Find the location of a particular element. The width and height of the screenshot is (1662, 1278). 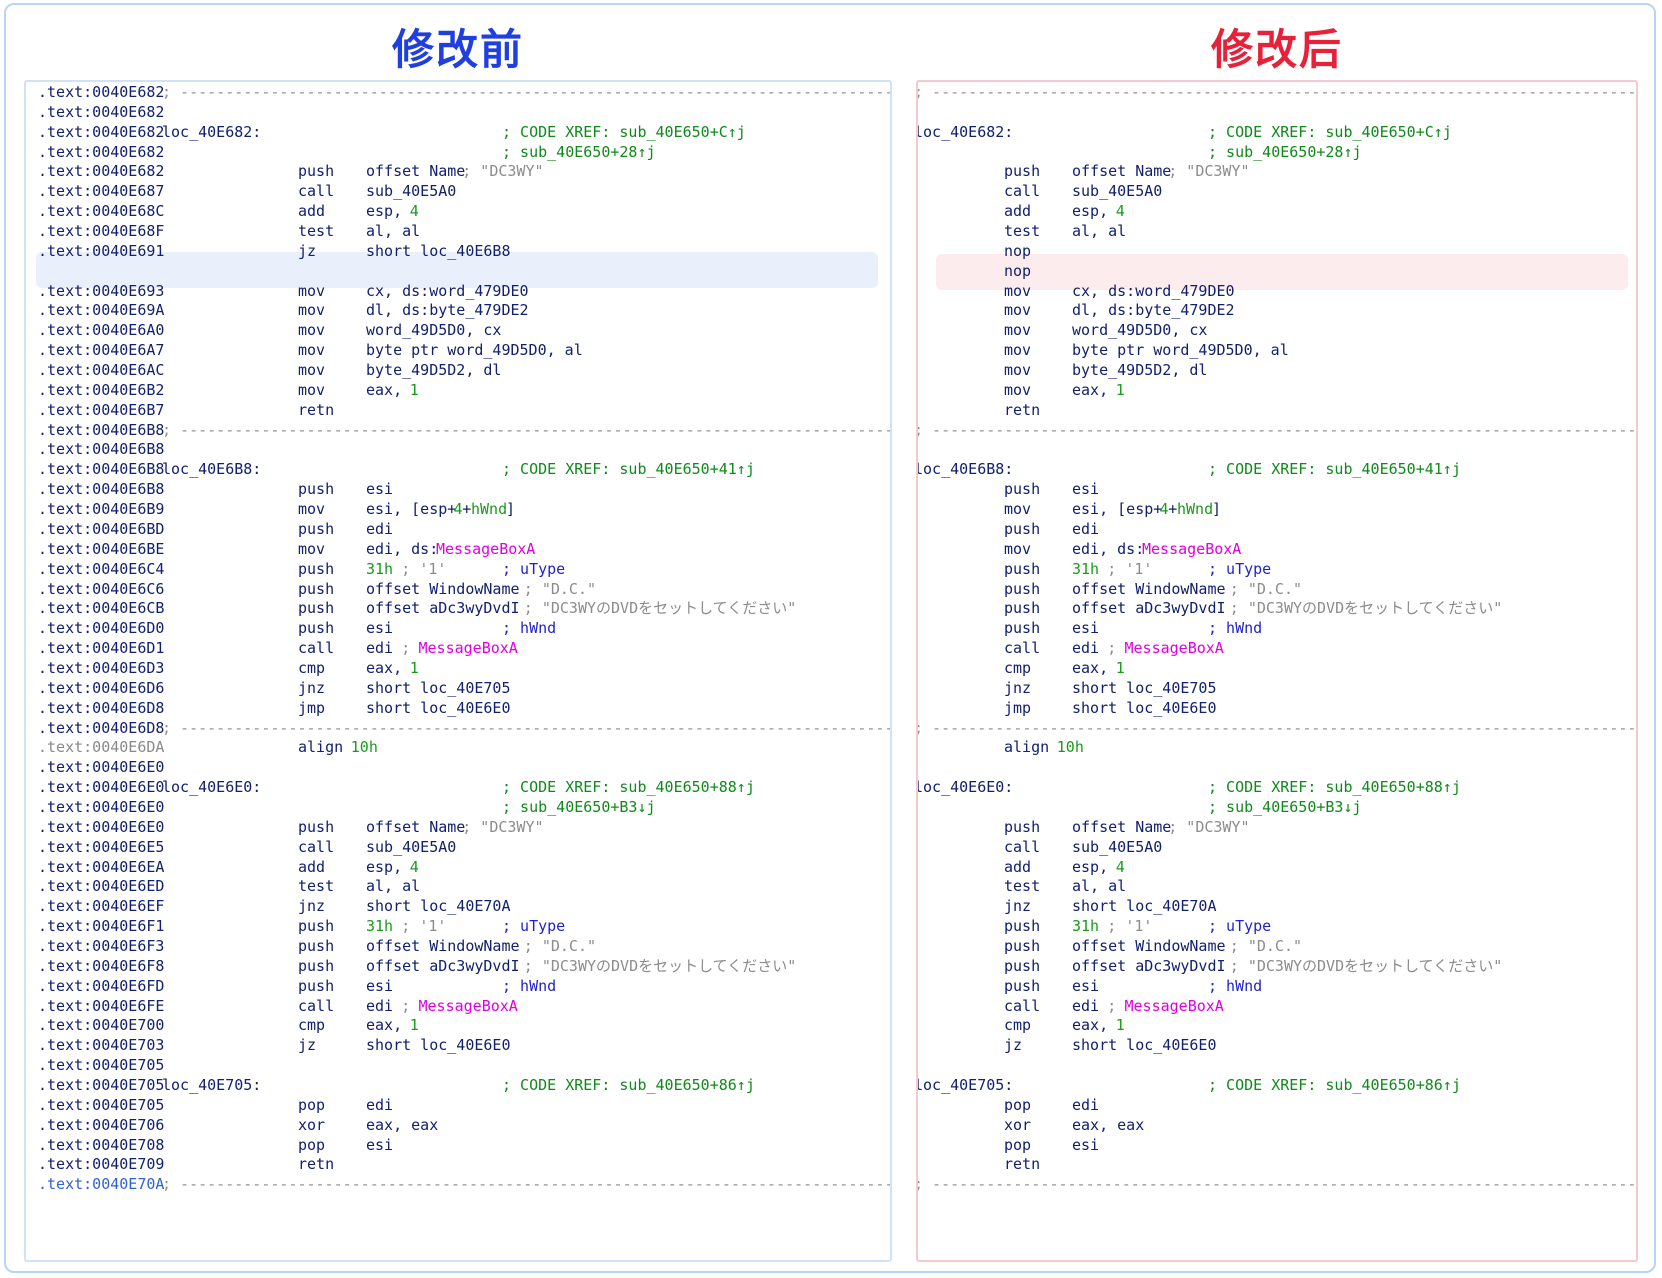

variable-name: hWnd is located at coordinates (489, 509).